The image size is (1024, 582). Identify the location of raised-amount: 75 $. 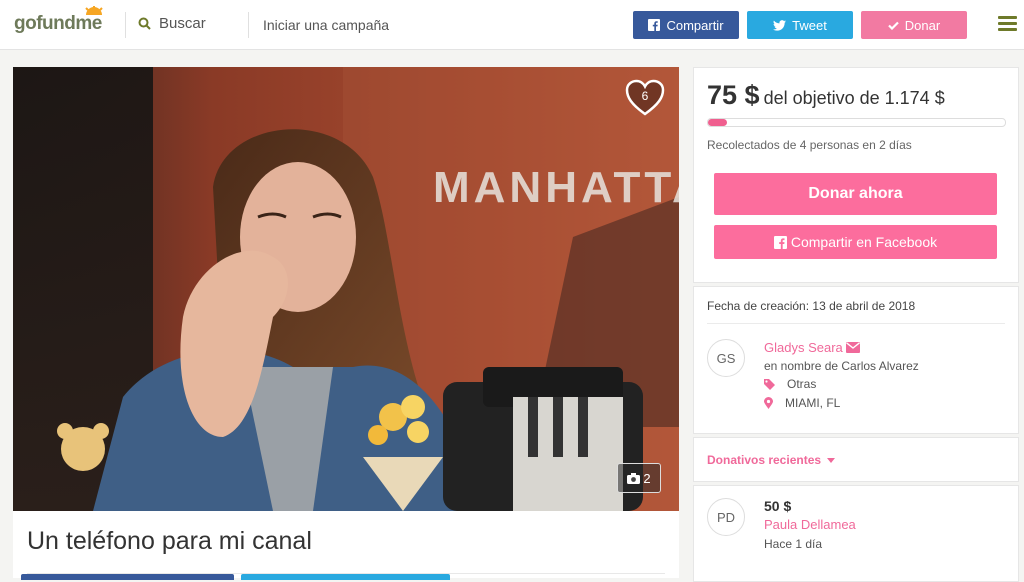
(733, 95).